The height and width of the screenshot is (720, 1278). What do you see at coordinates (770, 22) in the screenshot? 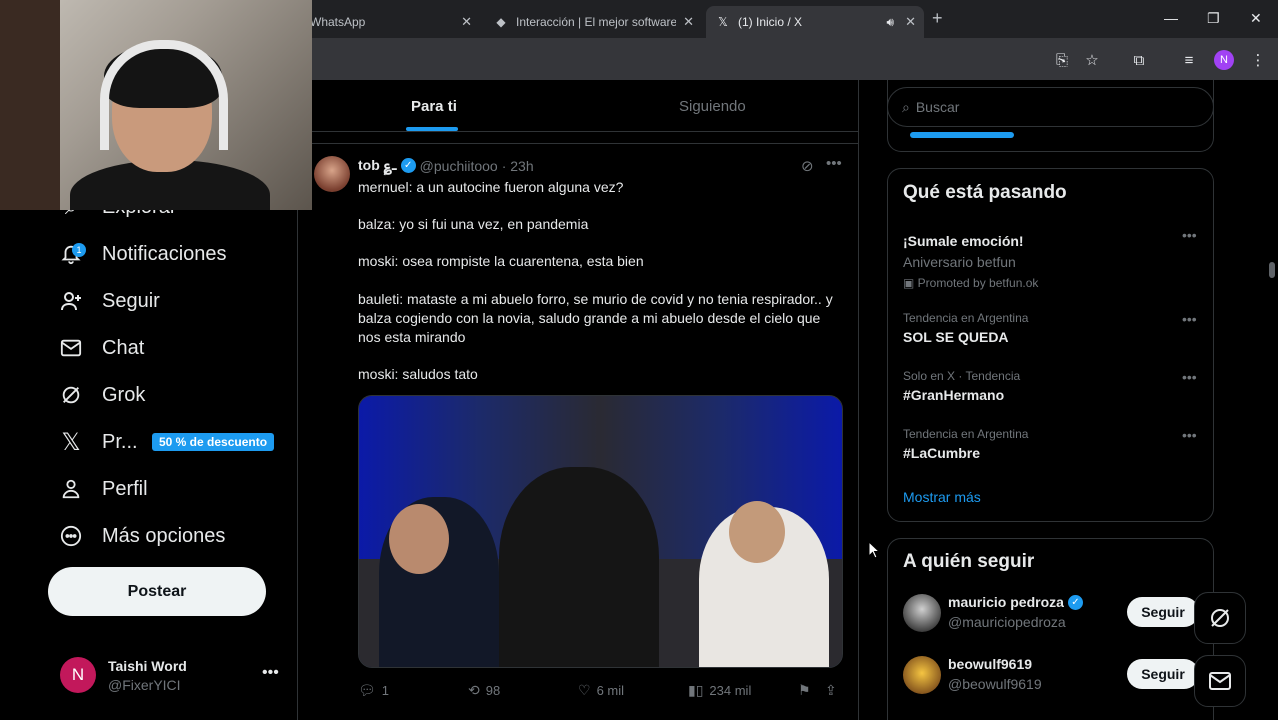
I see `tab-title: (1) Inicio / X` at bounding box center [770, 22].